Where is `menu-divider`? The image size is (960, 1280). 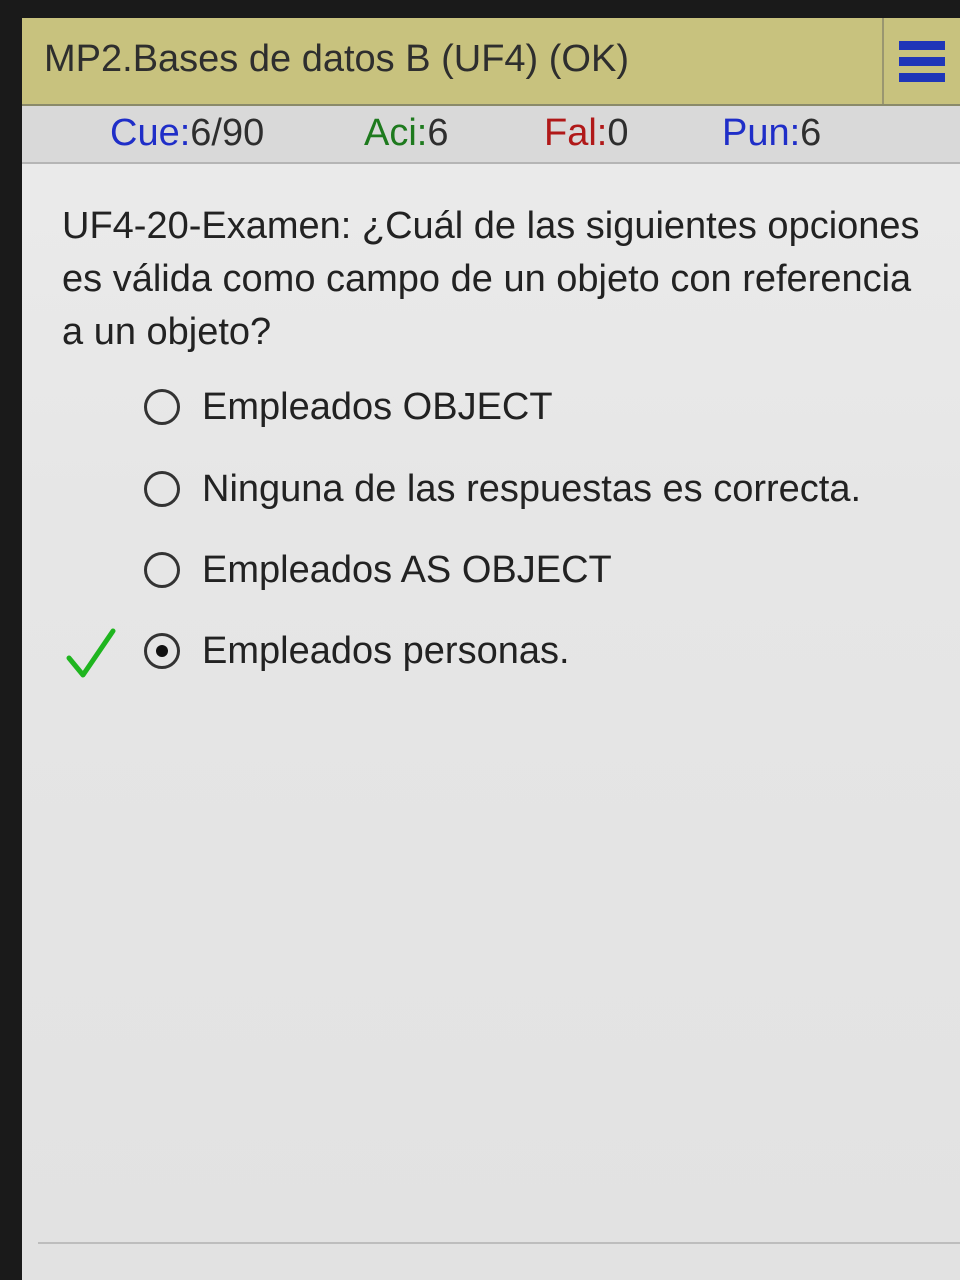
menu-divider is located at coordinates (883, 61).